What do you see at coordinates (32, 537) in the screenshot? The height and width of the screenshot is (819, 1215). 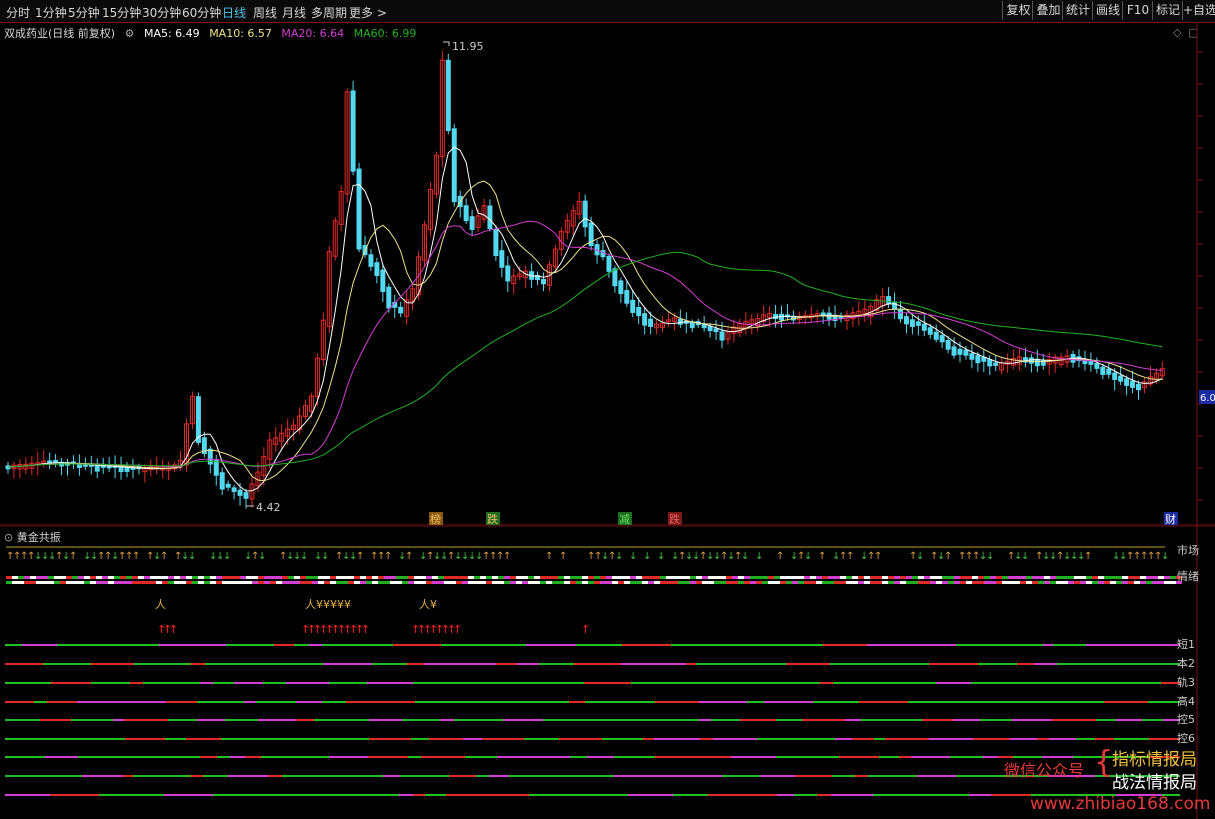 I see `indicator-title: ⊙ 黄金共振` at bounding box center [32, 537].